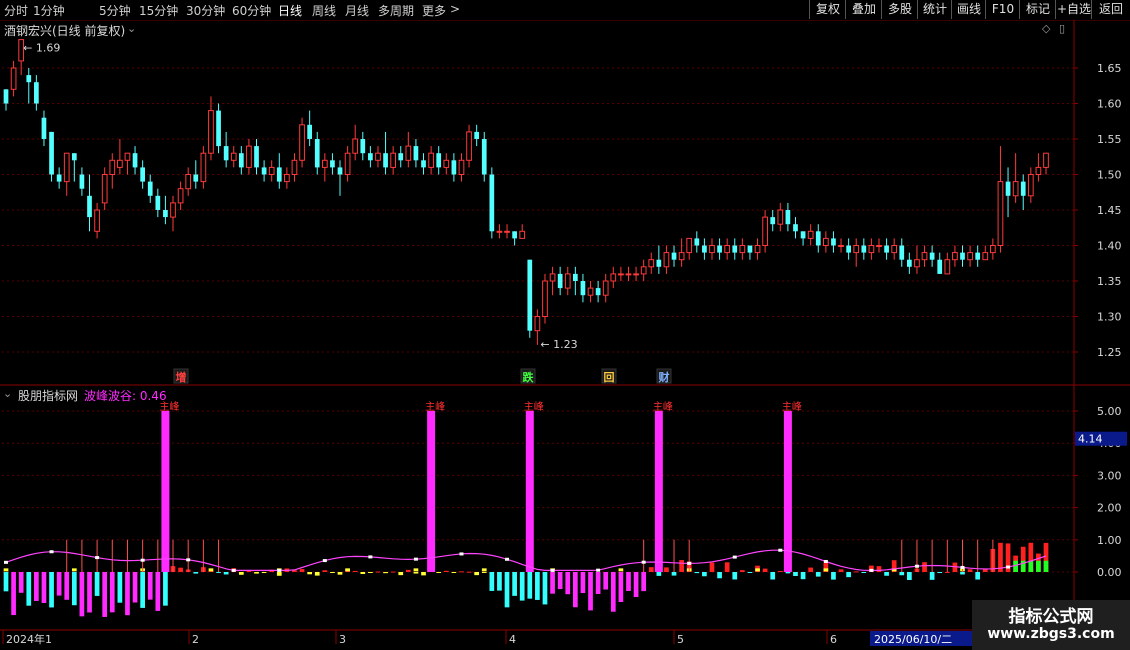  What do you see at coordinates (913, 639) in the screenshot?
I see `date-box-label: 2025/06/10/二` at bounding box center [913, 639].